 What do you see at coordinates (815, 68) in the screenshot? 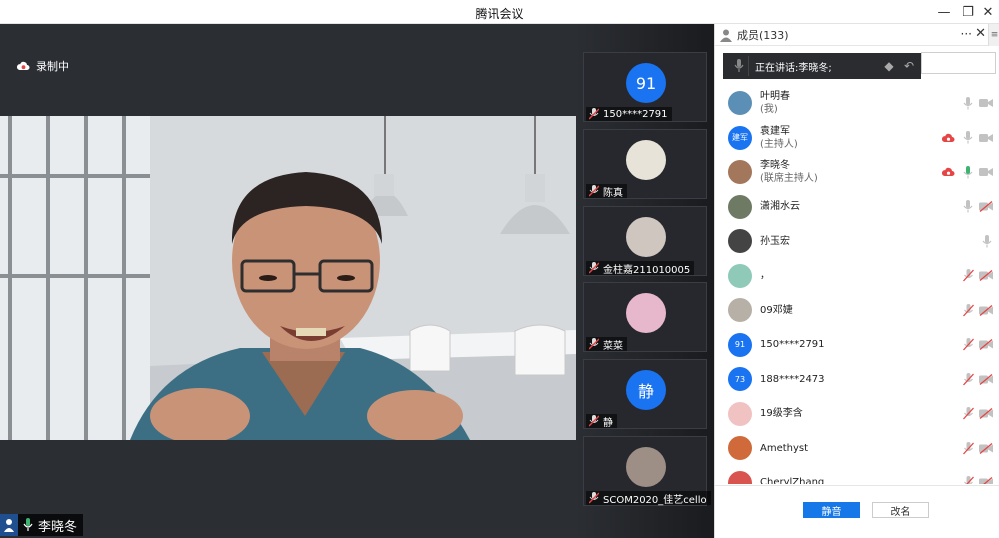
I see `speaking-name: 李晓冬;` at bounding box center [815, 68].